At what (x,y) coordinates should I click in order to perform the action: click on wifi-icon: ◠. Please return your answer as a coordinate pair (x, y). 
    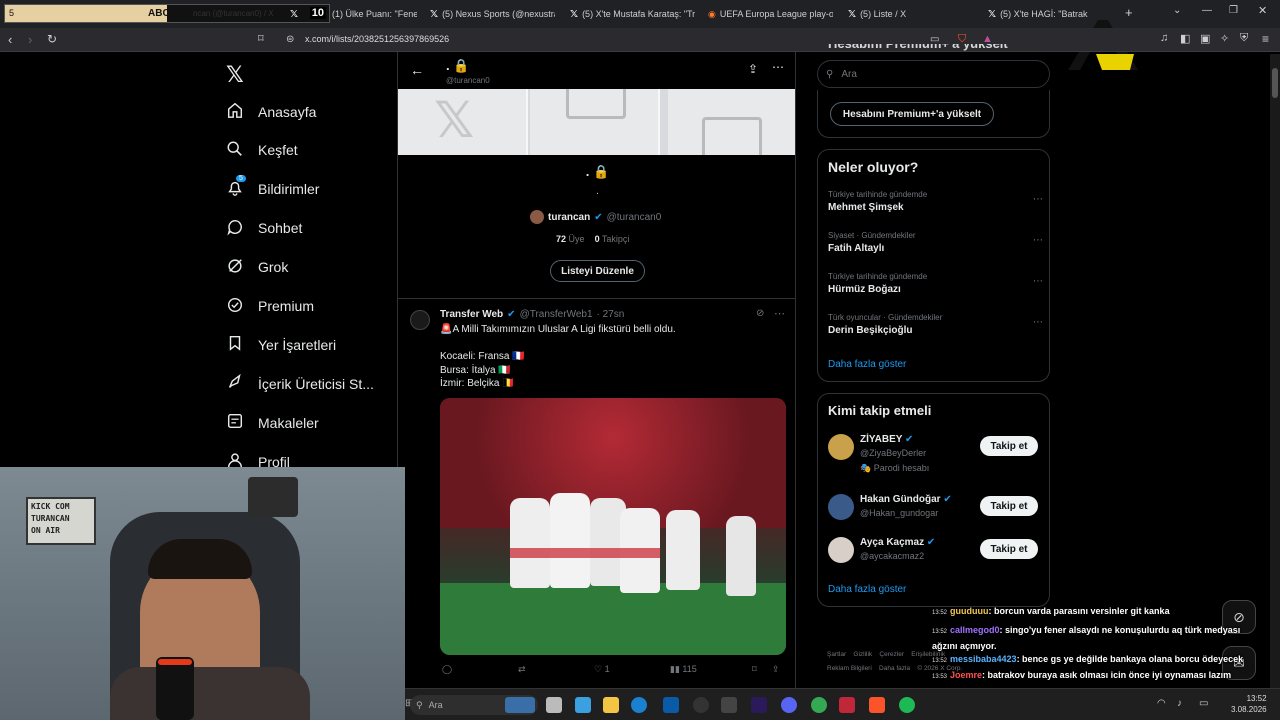
    Looking at the image, I should click on (1161, 703).